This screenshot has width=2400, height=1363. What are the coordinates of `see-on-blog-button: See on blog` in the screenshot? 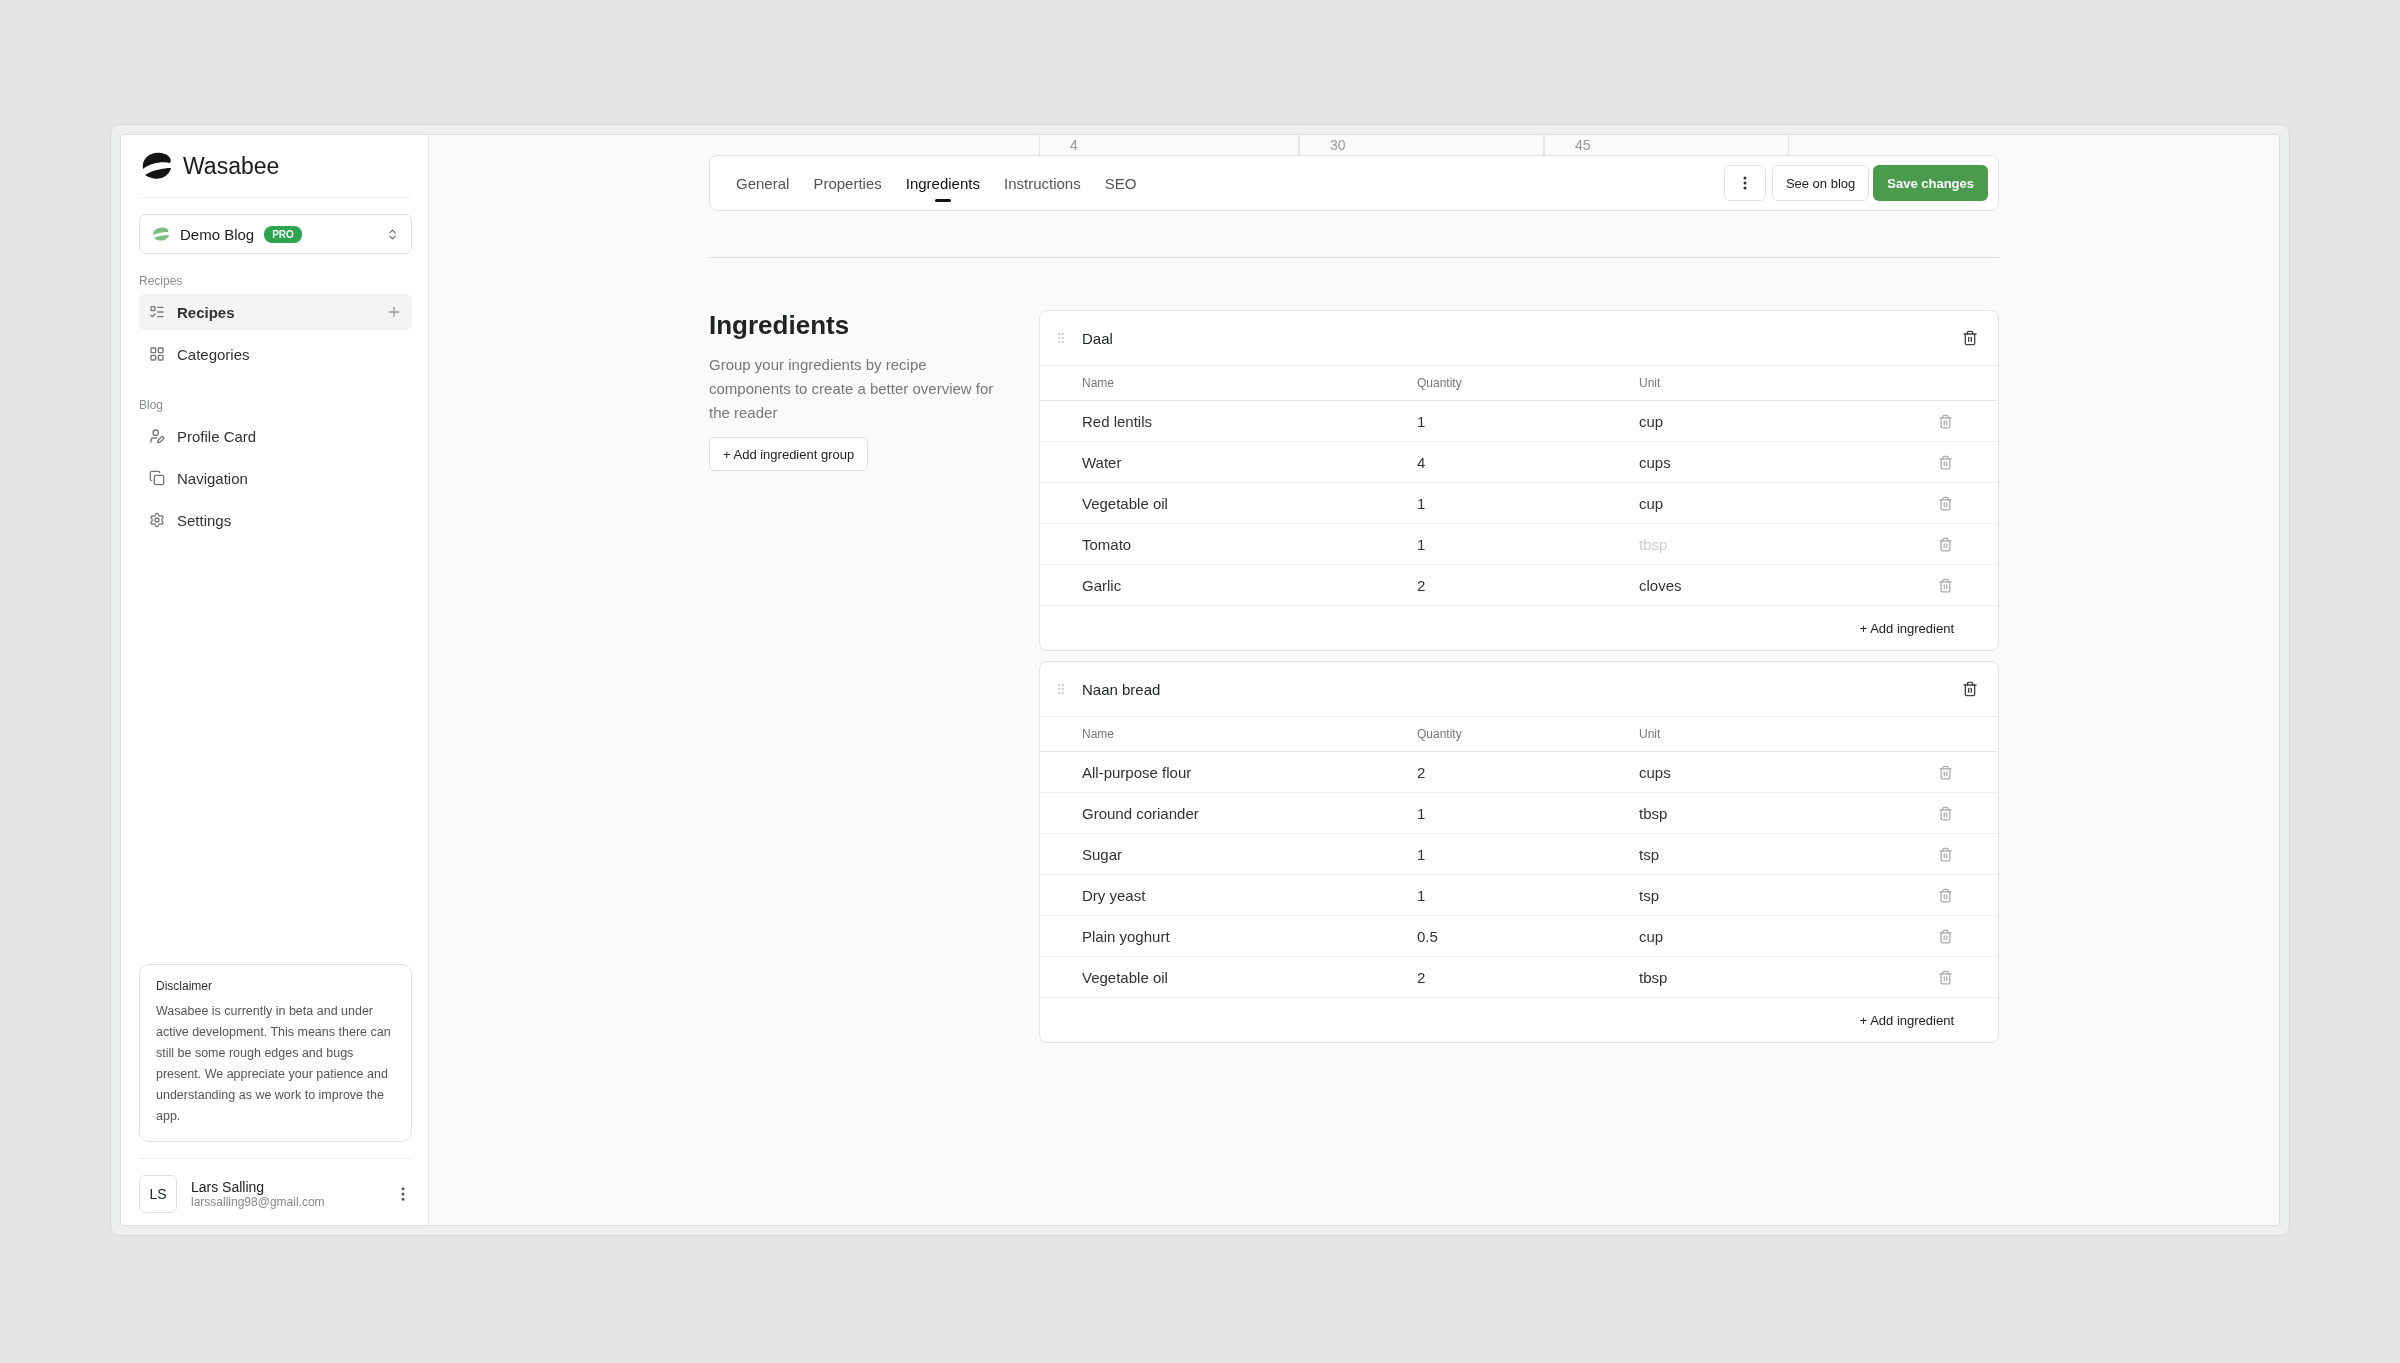 It's located at (1820, 183).